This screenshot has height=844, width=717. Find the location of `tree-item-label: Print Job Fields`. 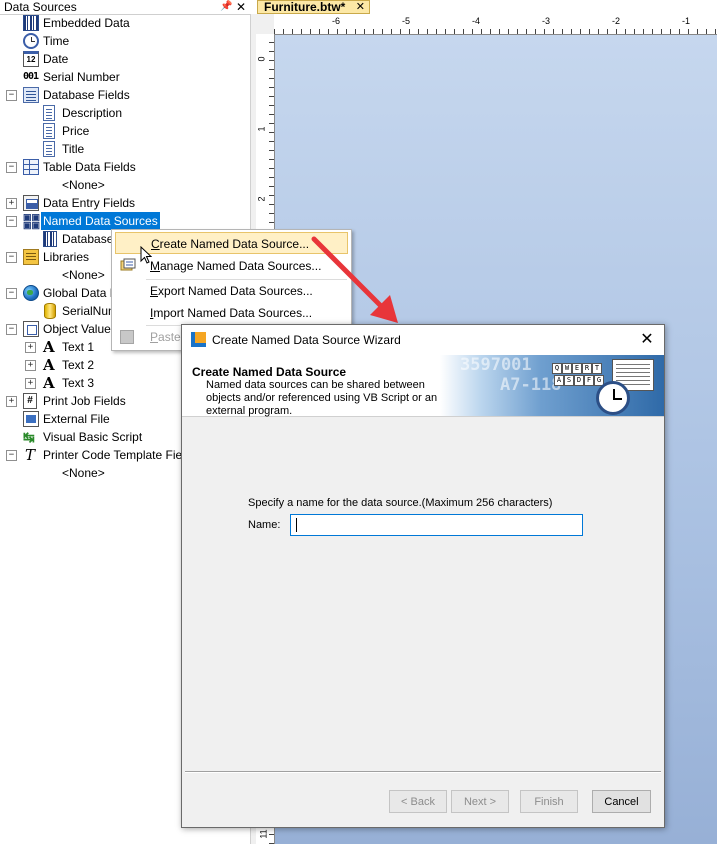

tree-item-label: Print Job Fields is located at coordinates (84, 401).